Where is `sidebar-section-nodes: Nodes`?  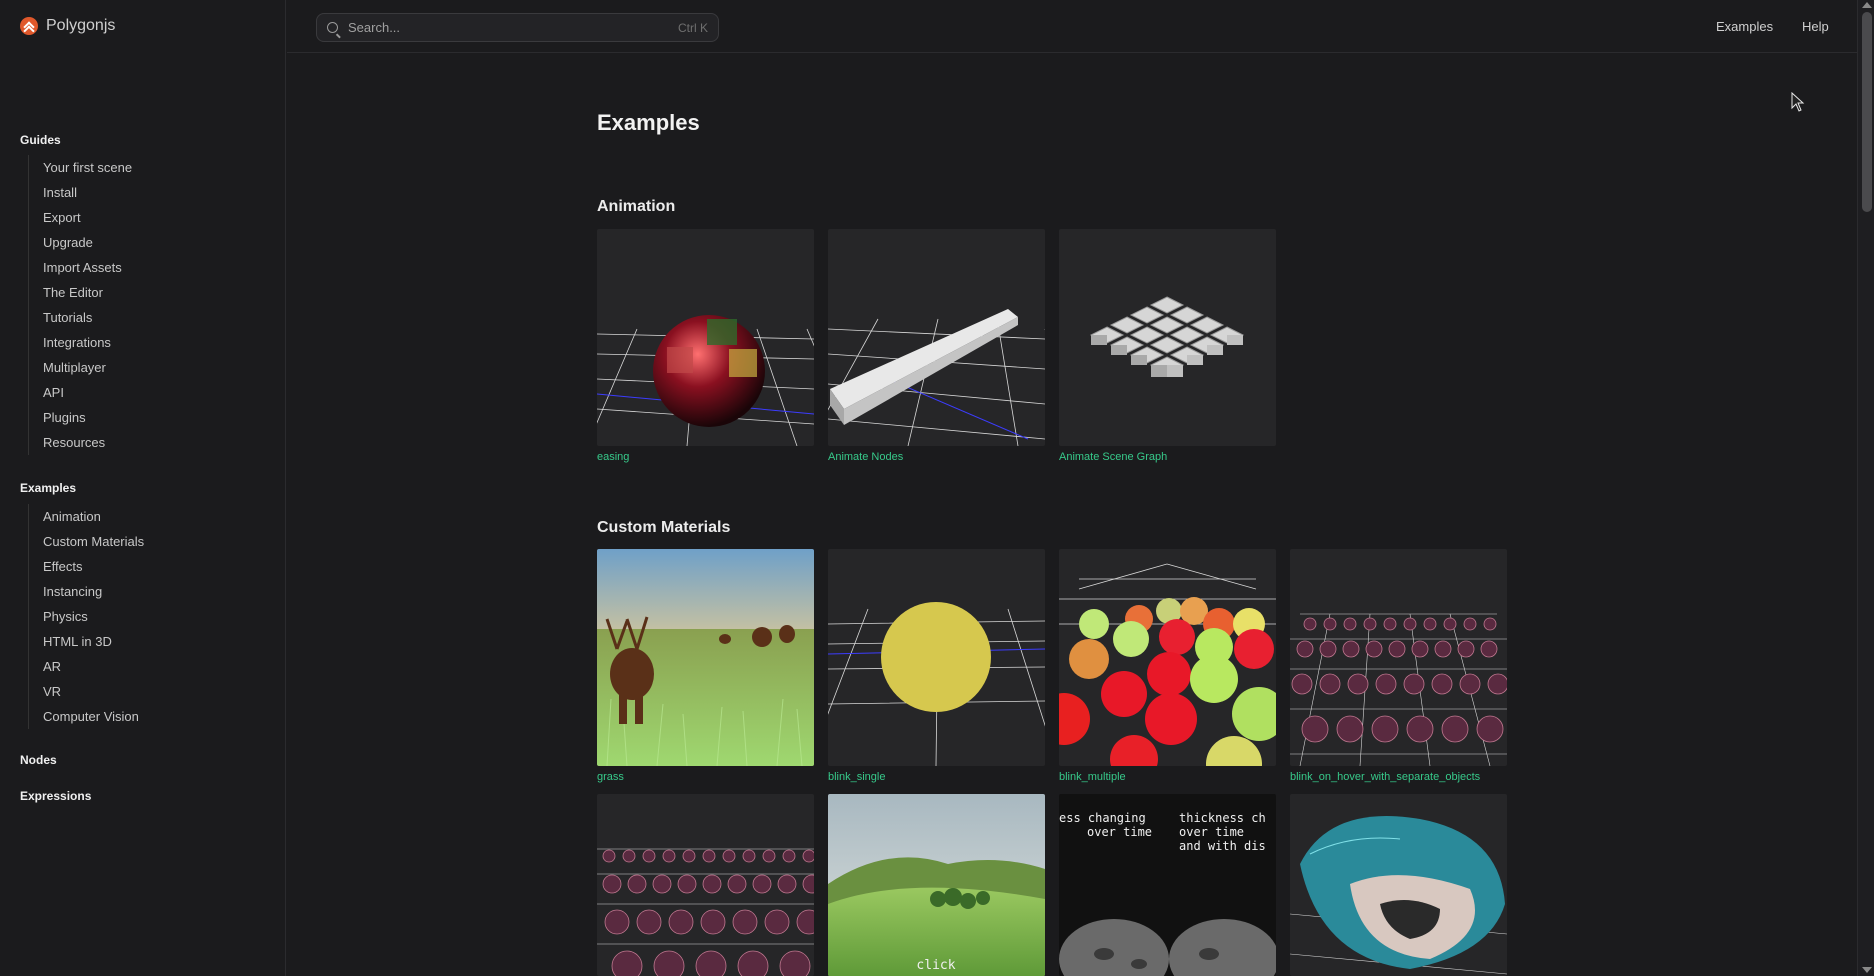
sidebar-section-nodes: Nodes is located at coordinates (38, 760).